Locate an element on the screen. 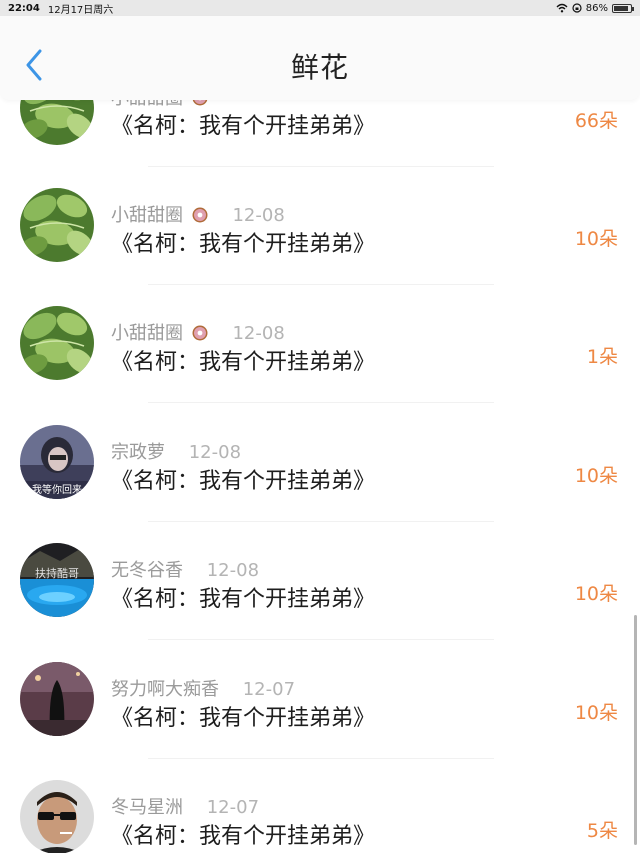 This screenshot has height=853, width=640. page-title: 鲜花 is located at coordinates (319, 67).